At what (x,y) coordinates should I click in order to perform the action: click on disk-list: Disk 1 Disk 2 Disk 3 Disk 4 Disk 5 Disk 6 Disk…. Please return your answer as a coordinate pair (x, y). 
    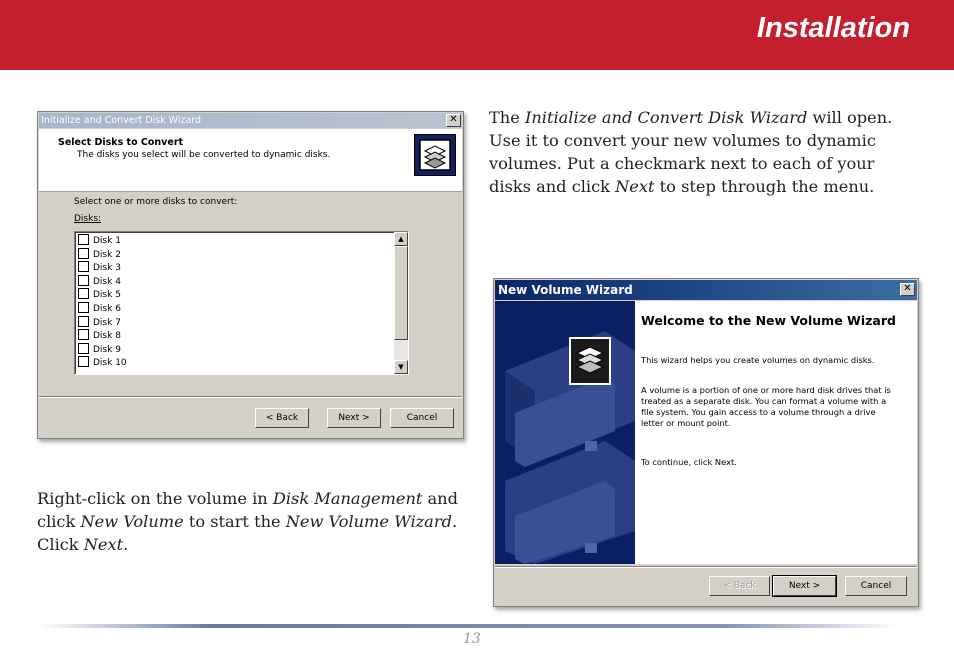
    Looking at the image, I should click on (241, 303).